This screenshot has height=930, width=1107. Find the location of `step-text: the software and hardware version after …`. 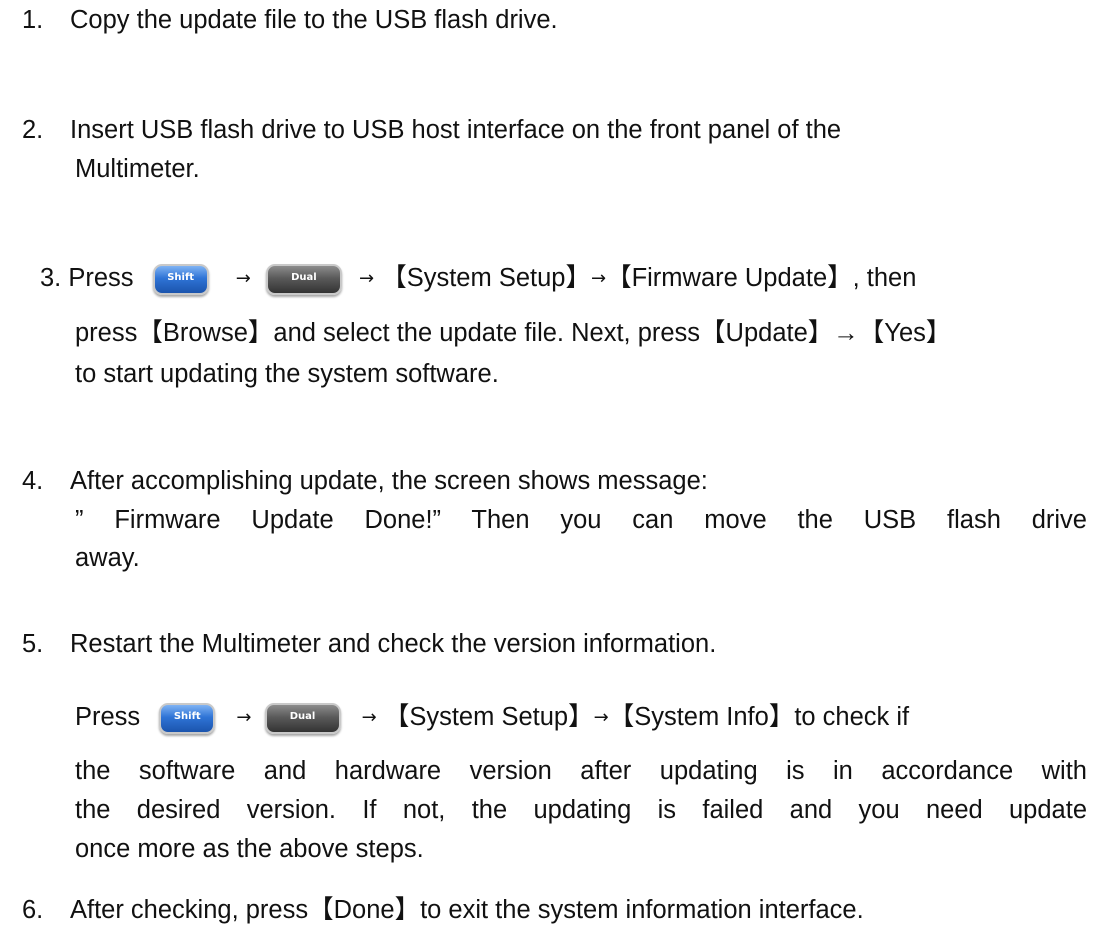

step-text: the software and hardware version after … is located at coordinates (581, 771).